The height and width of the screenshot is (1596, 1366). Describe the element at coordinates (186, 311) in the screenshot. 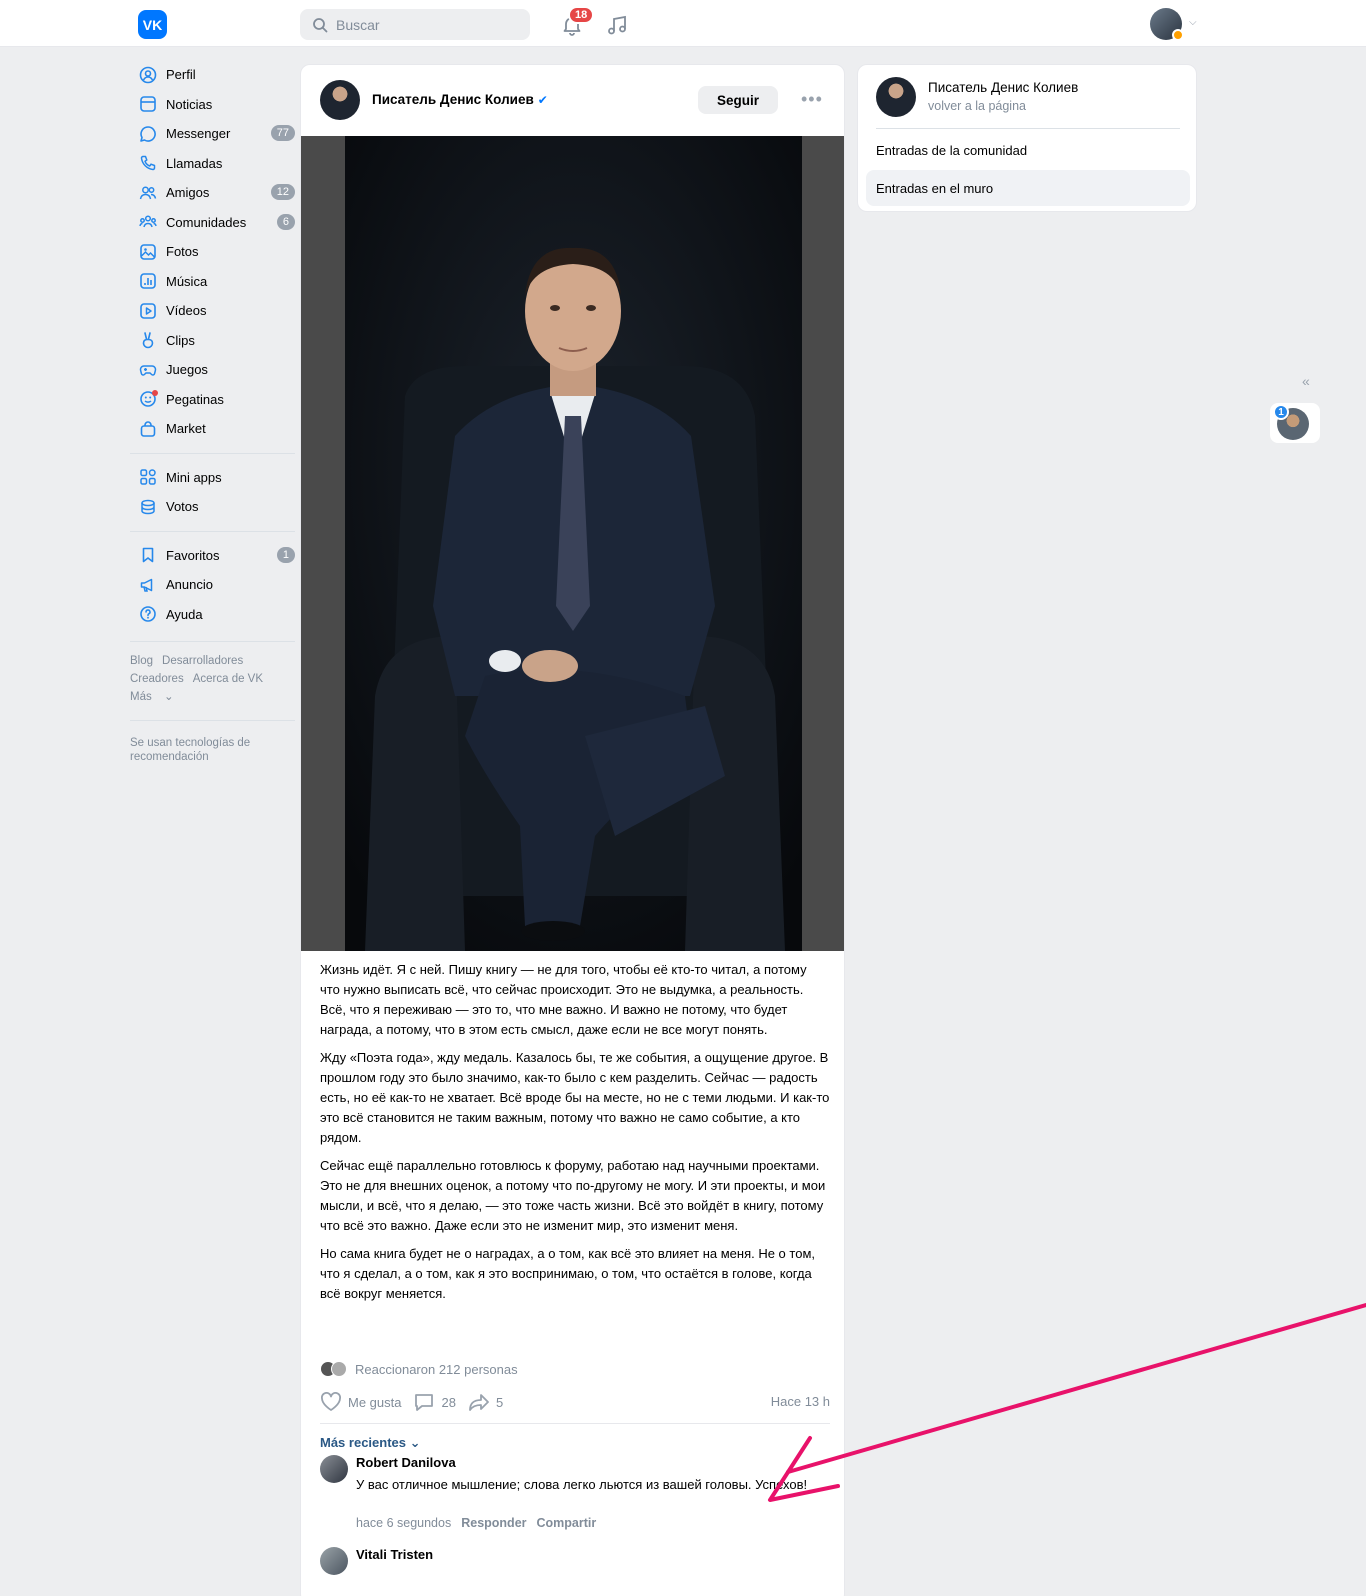

I see `nav-label: Vídeos` at that location.